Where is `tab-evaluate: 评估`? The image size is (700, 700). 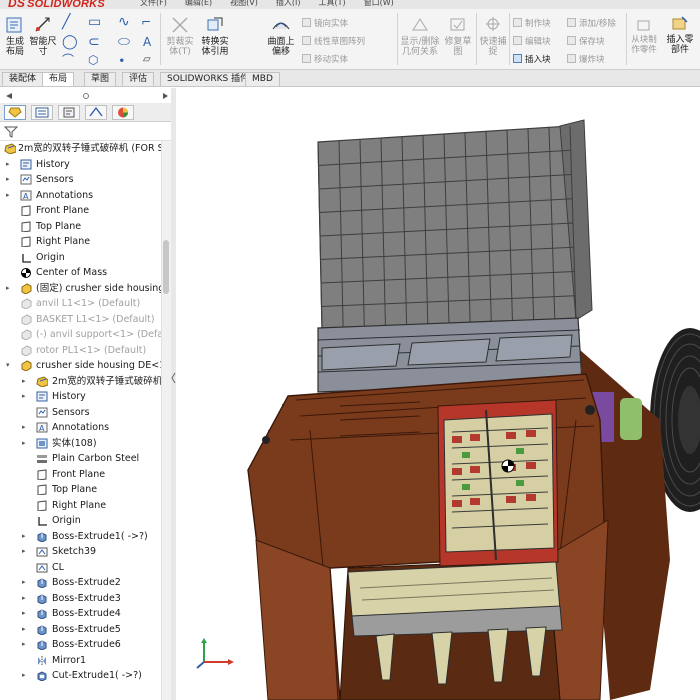
tab-evaluate: 评估 is located at coordinates (138, 79).